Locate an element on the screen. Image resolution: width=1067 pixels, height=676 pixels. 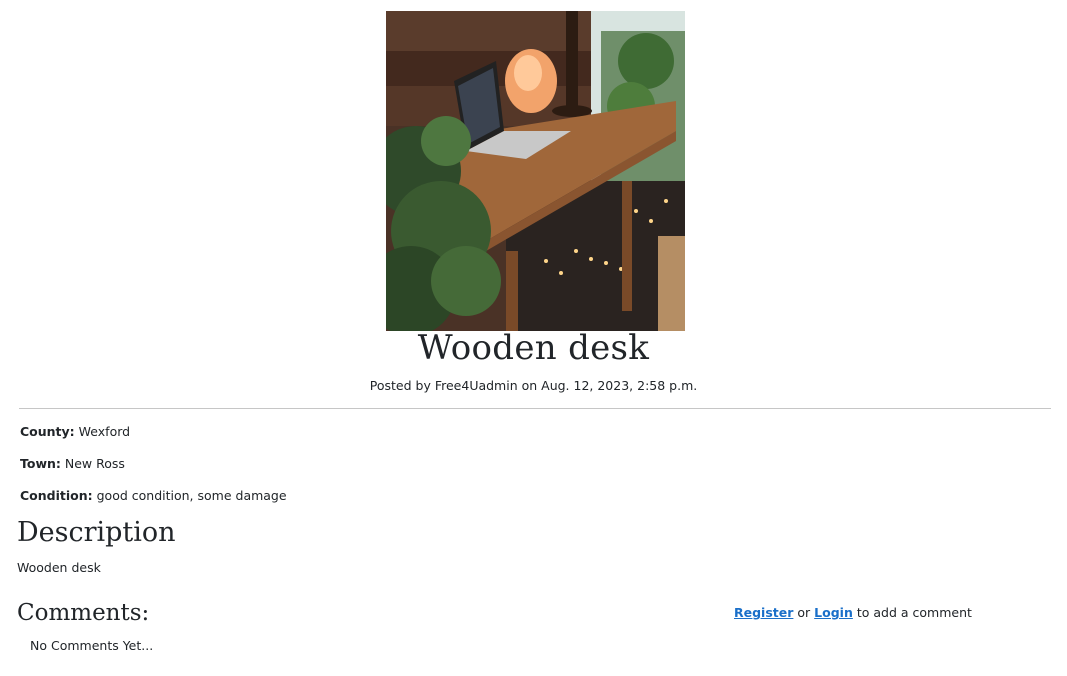
auth-or-text: or is located at coordinates (804, 612).